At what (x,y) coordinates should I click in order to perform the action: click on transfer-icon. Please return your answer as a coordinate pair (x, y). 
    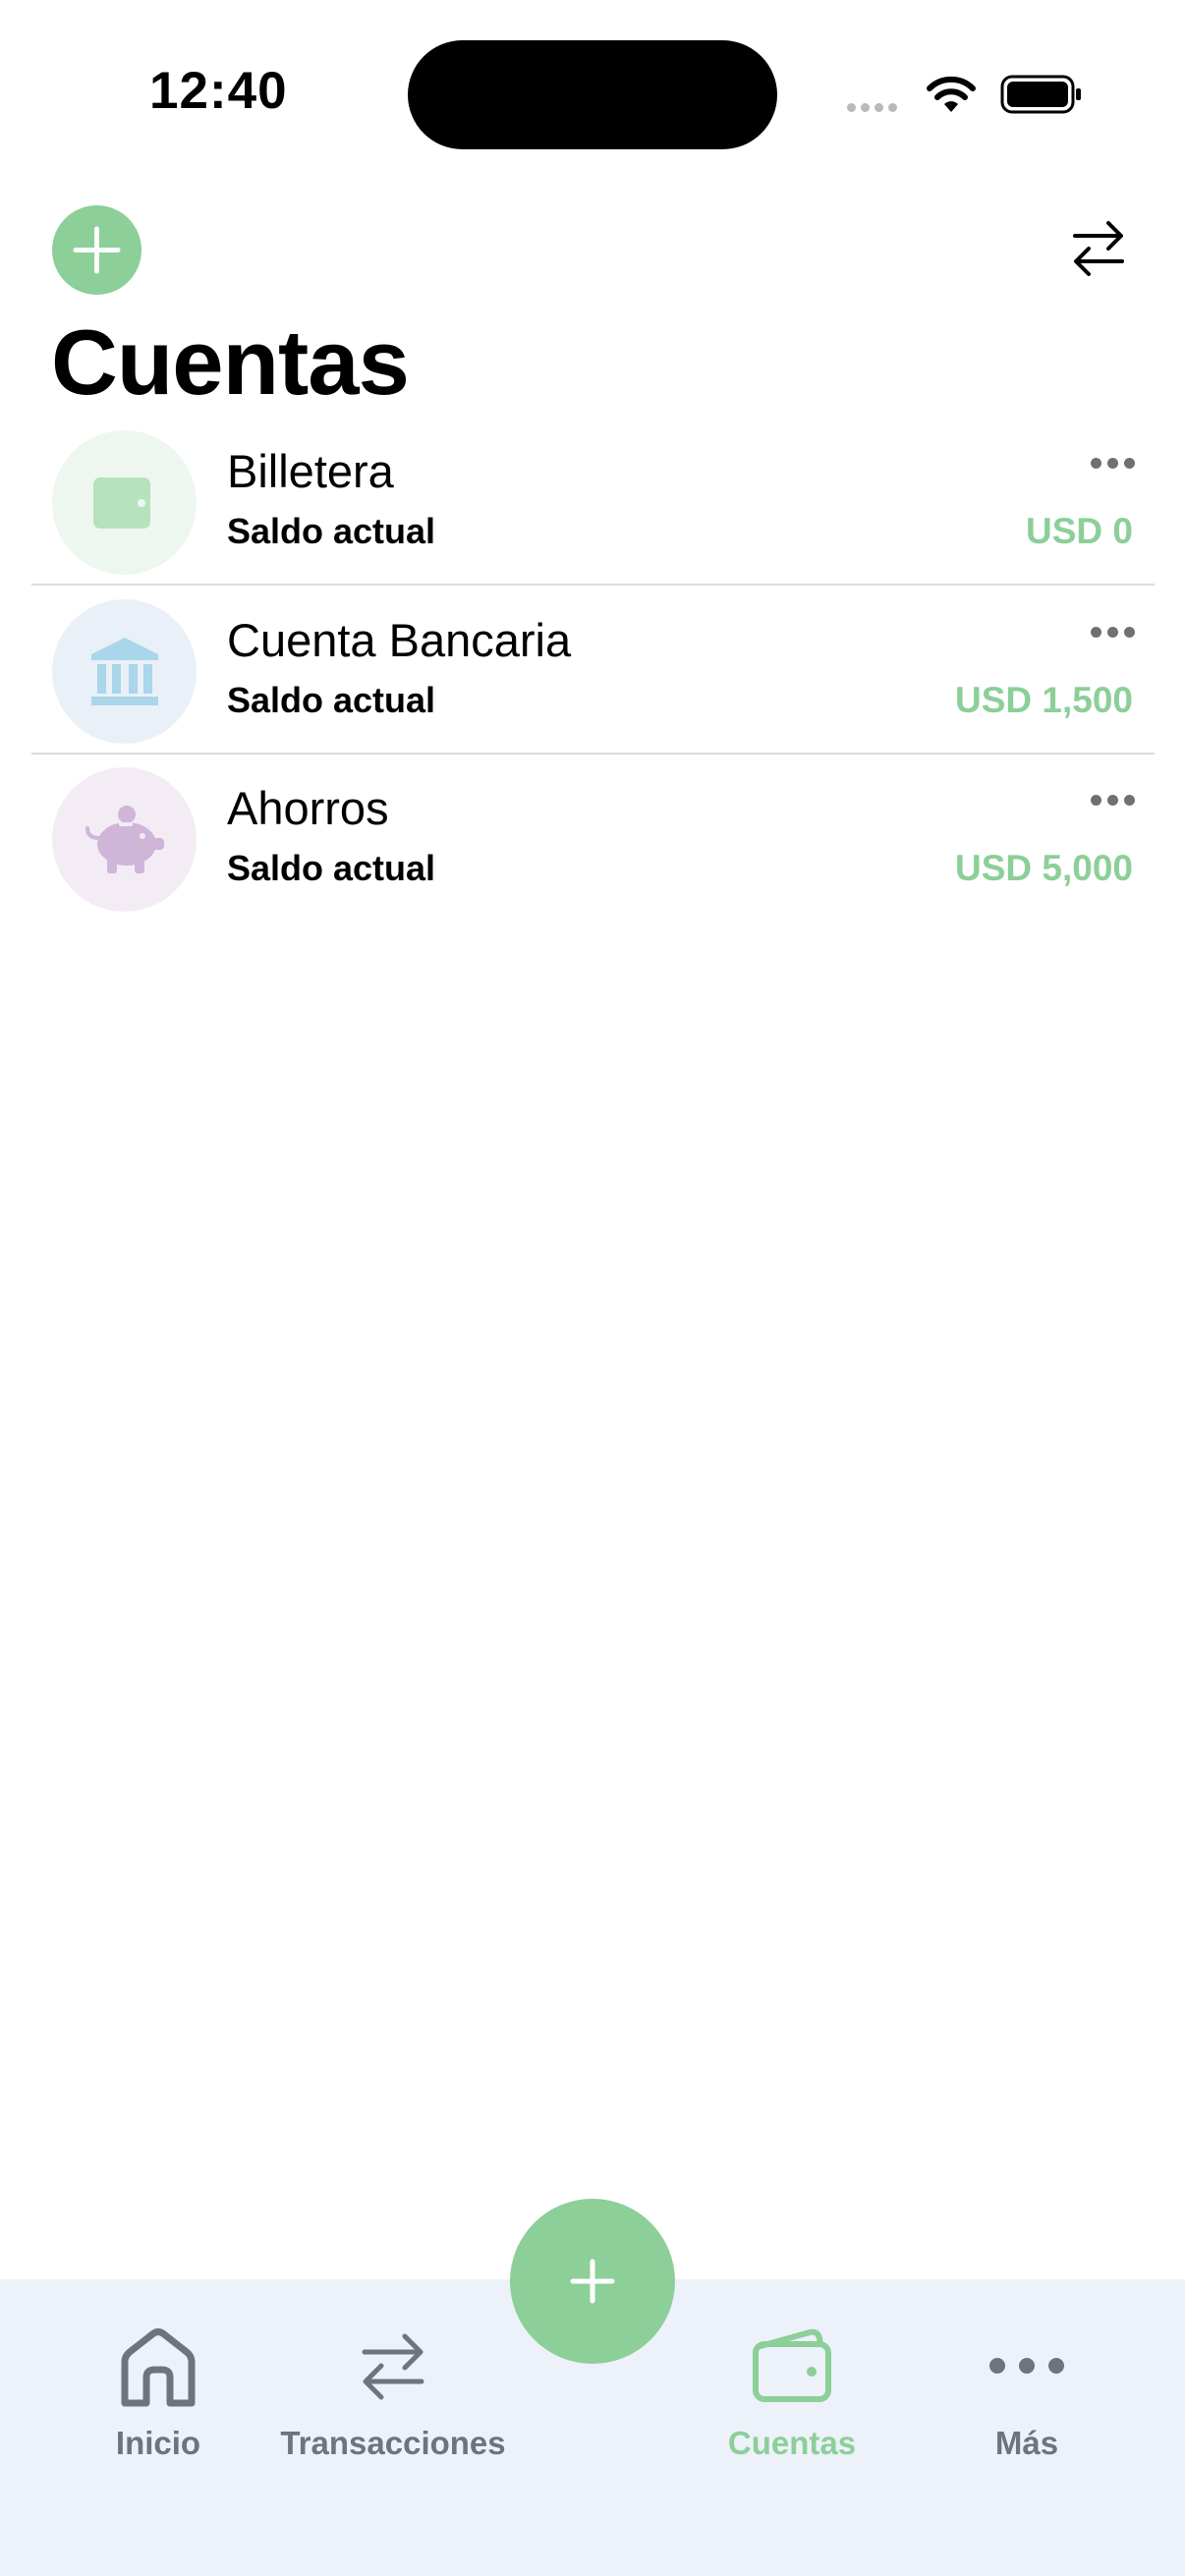
    Looking at the image, I should click on (393, 2366).